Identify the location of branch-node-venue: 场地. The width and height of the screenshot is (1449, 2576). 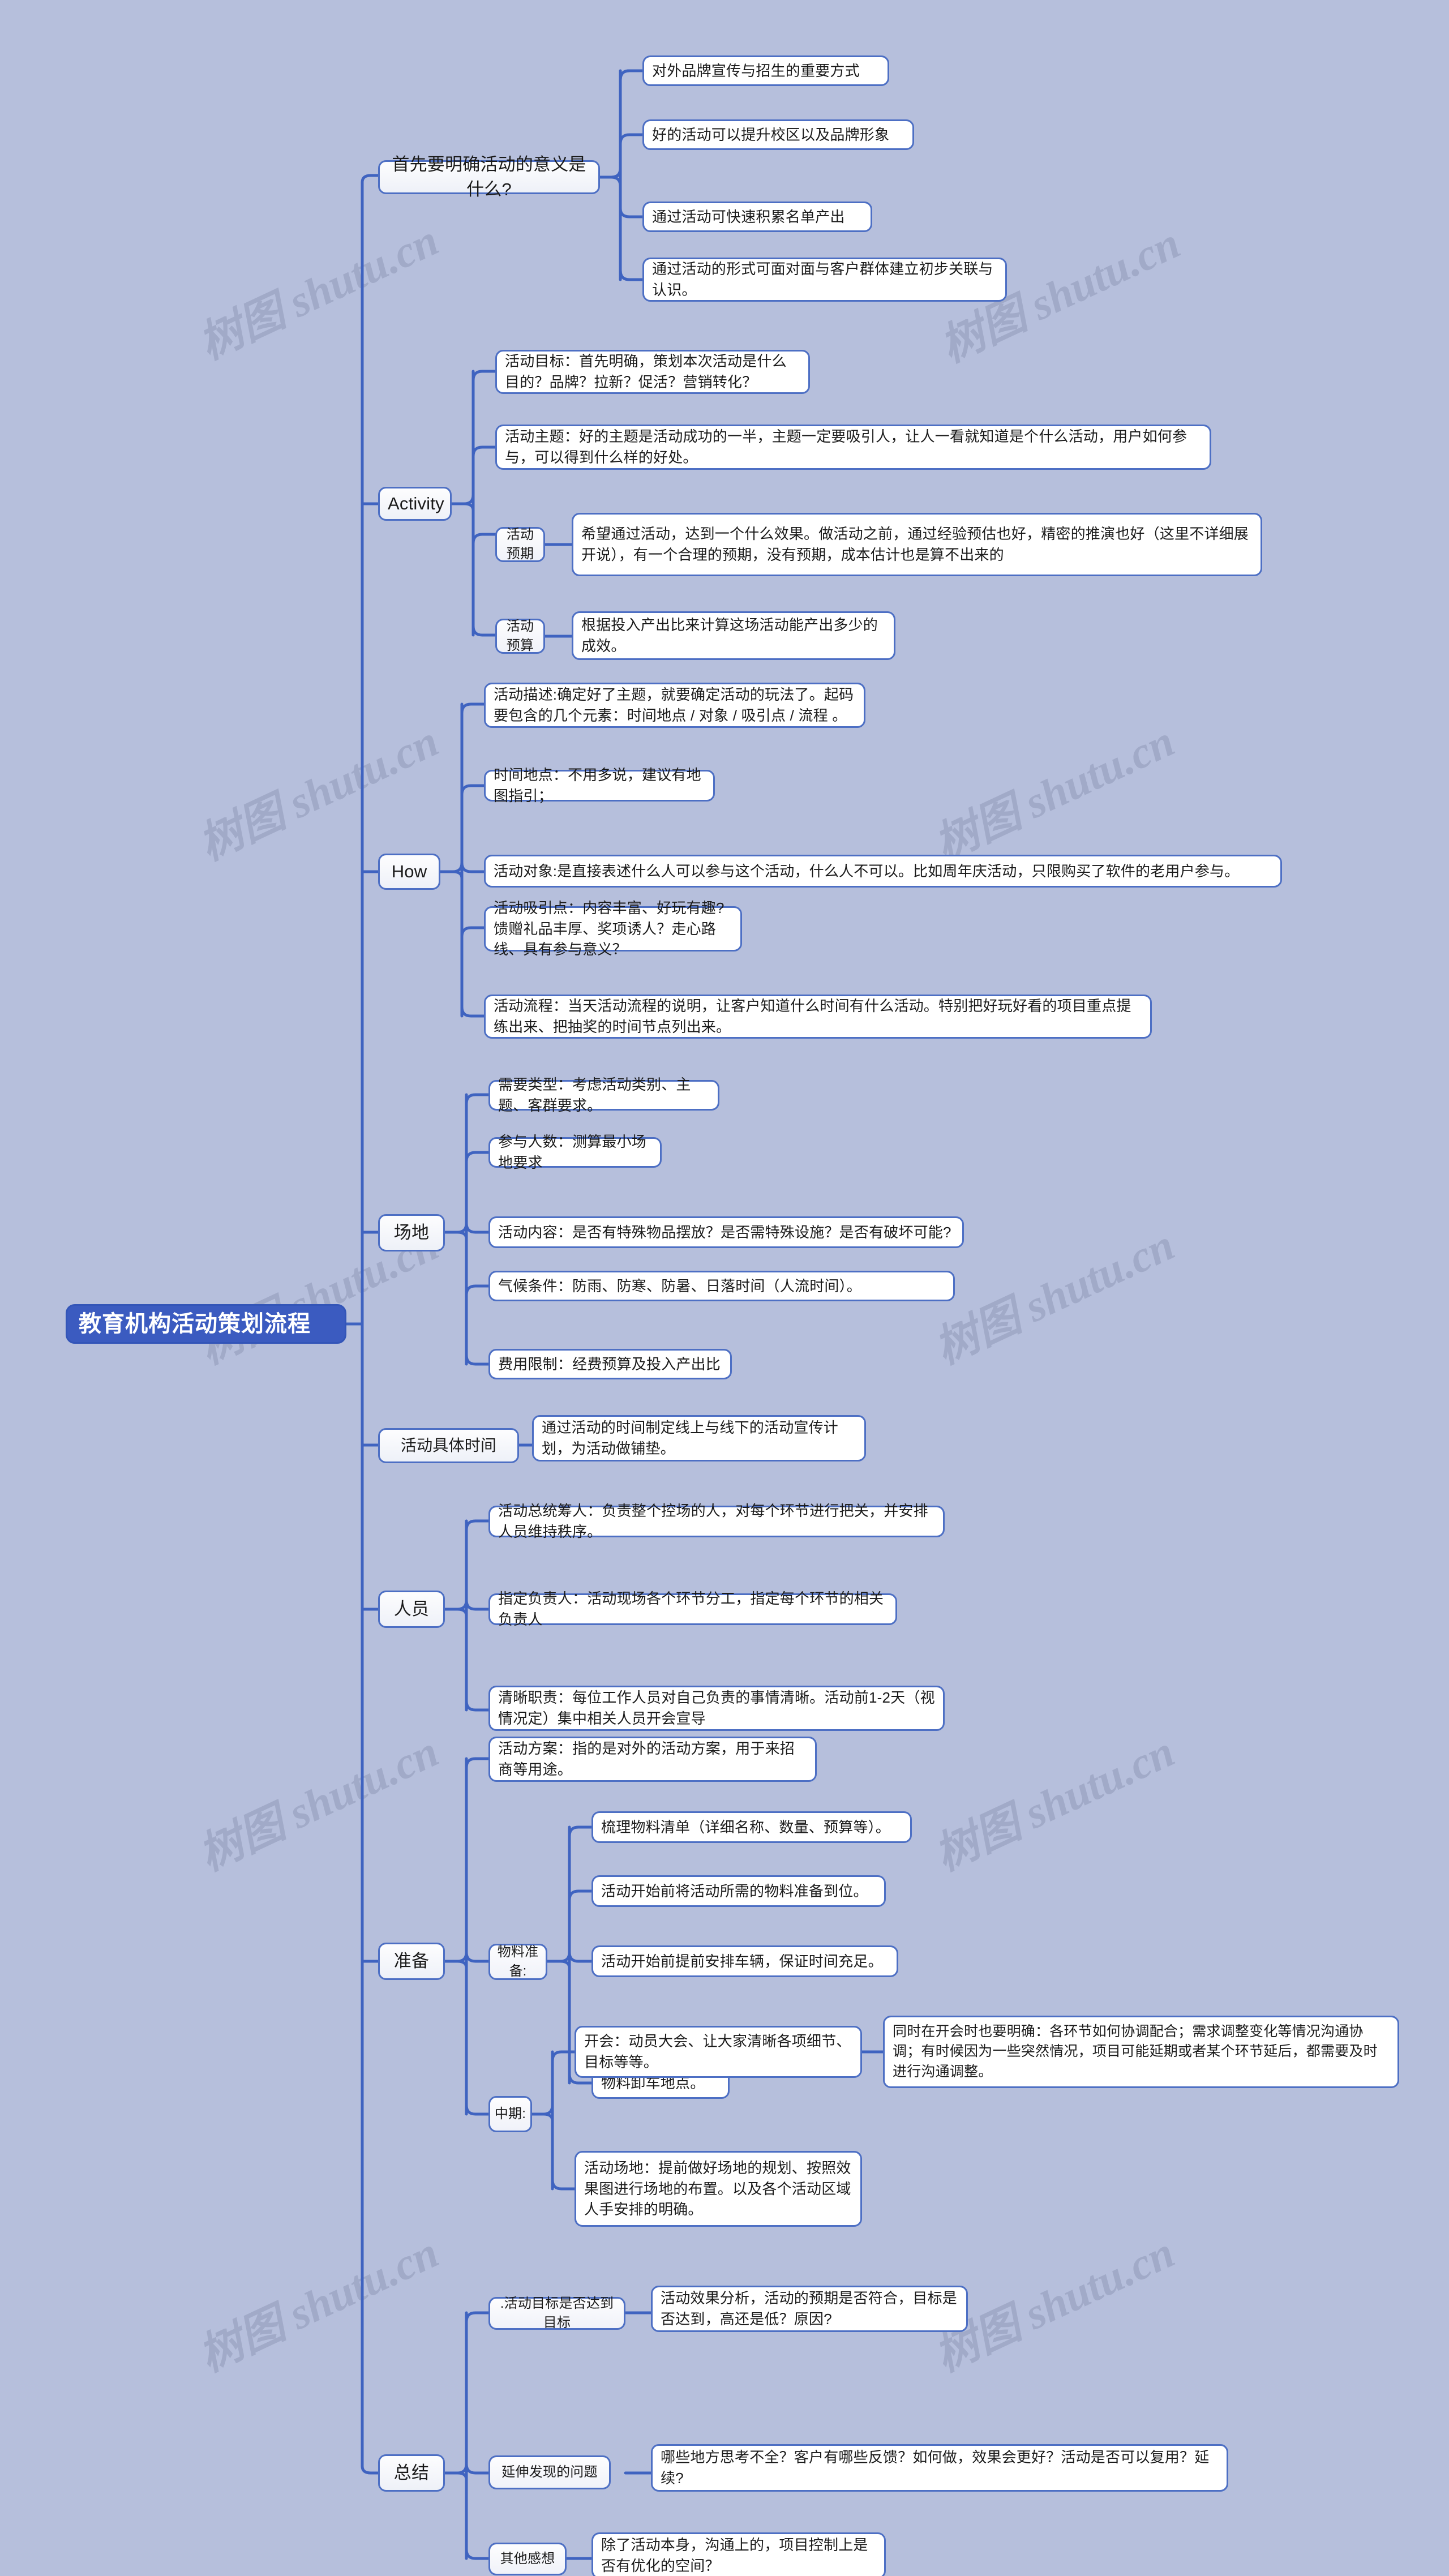
(411, 1232).